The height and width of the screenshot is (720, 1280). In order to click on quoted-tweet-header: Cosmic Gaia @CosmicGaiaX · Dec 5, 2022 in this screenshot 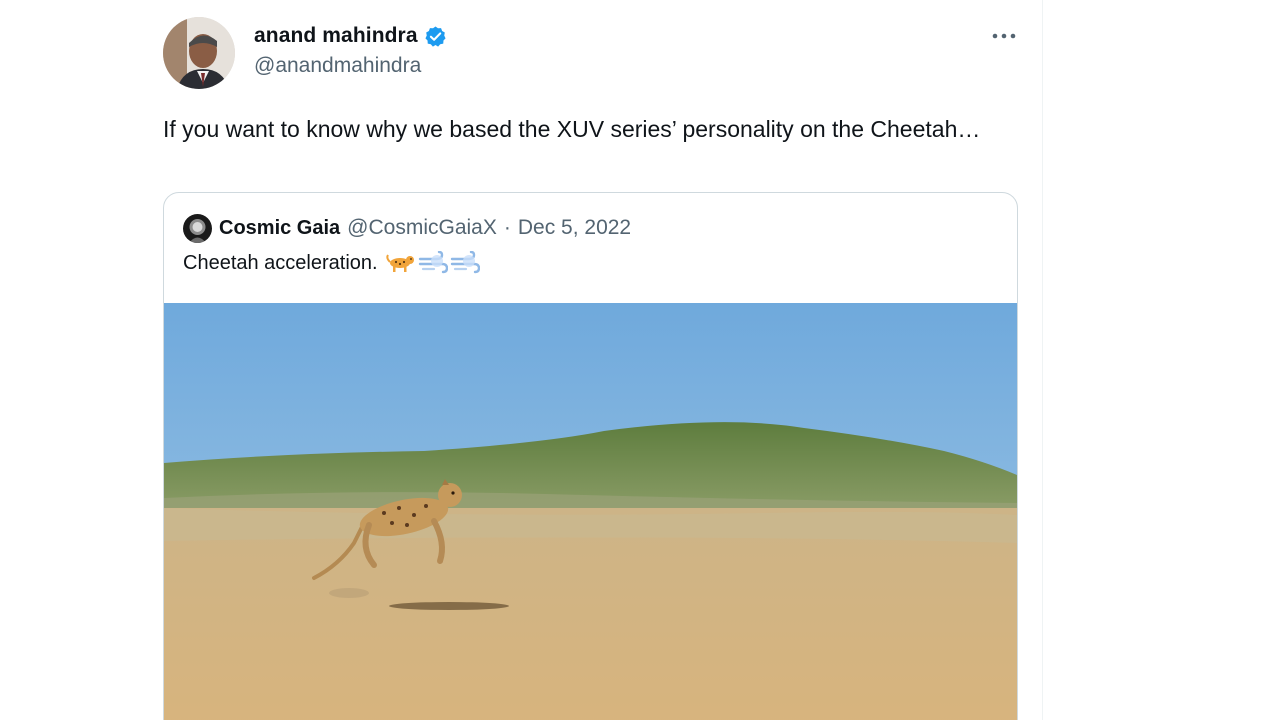, I will do `click(407, 228)`.